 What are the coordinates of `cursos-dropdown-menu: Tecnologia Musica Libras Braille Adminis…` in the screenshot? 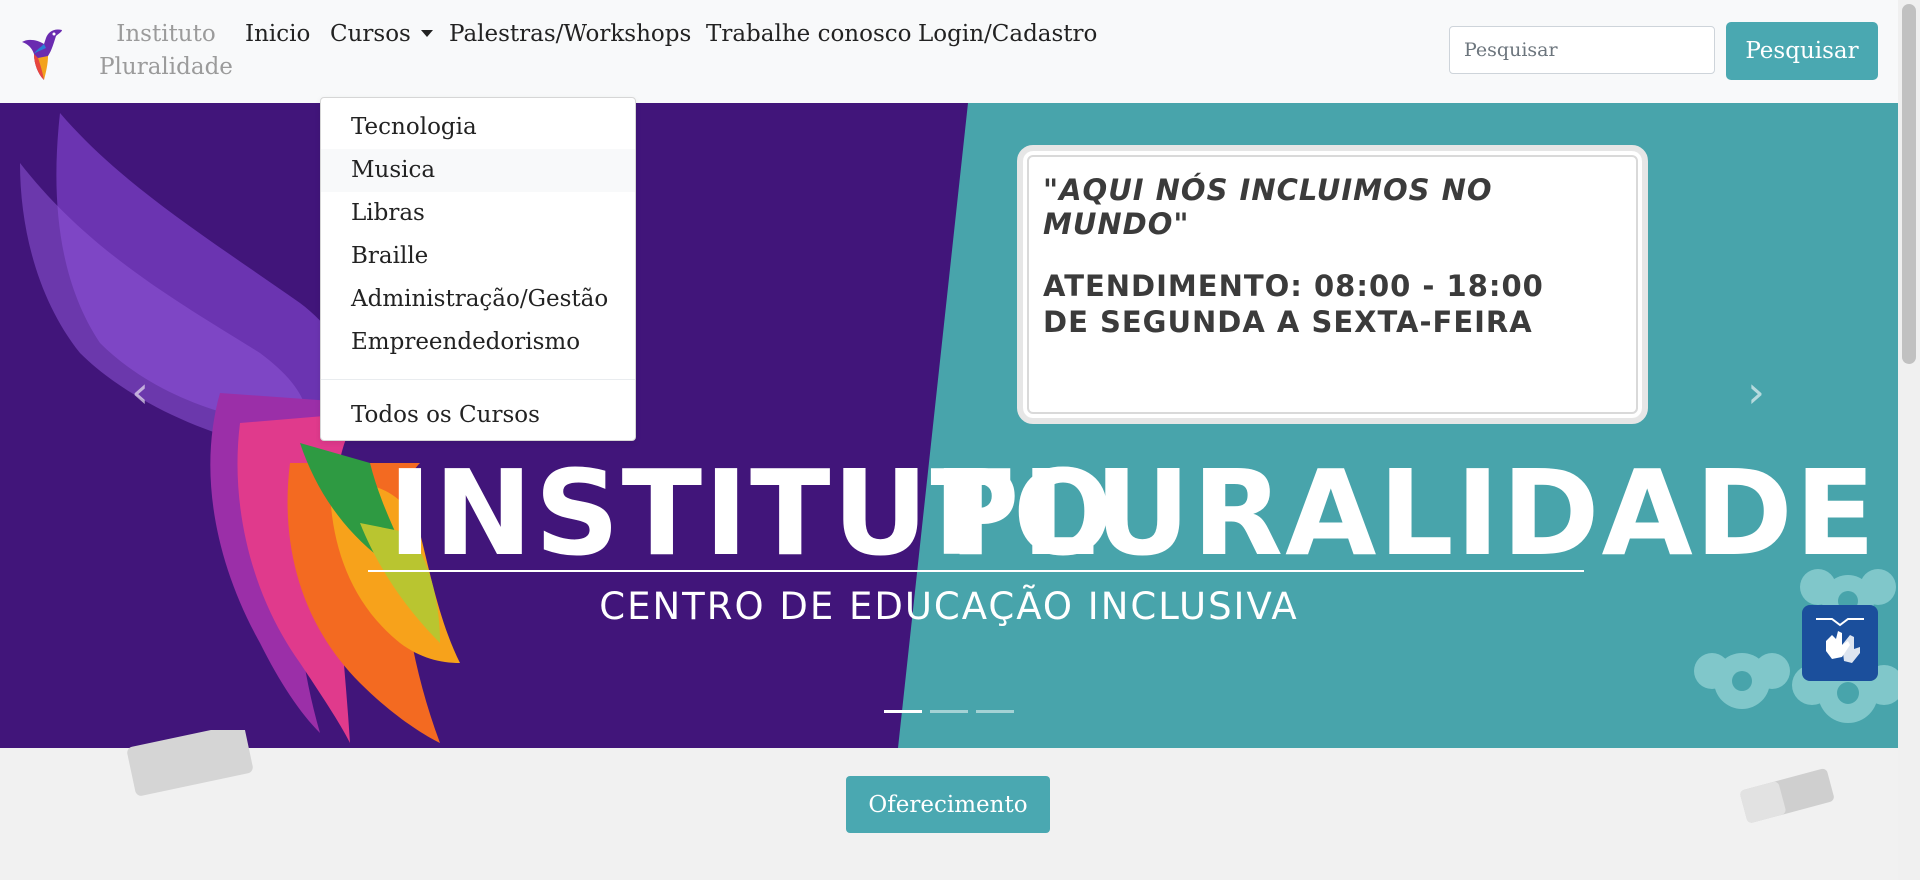 It's located at (478, 269).